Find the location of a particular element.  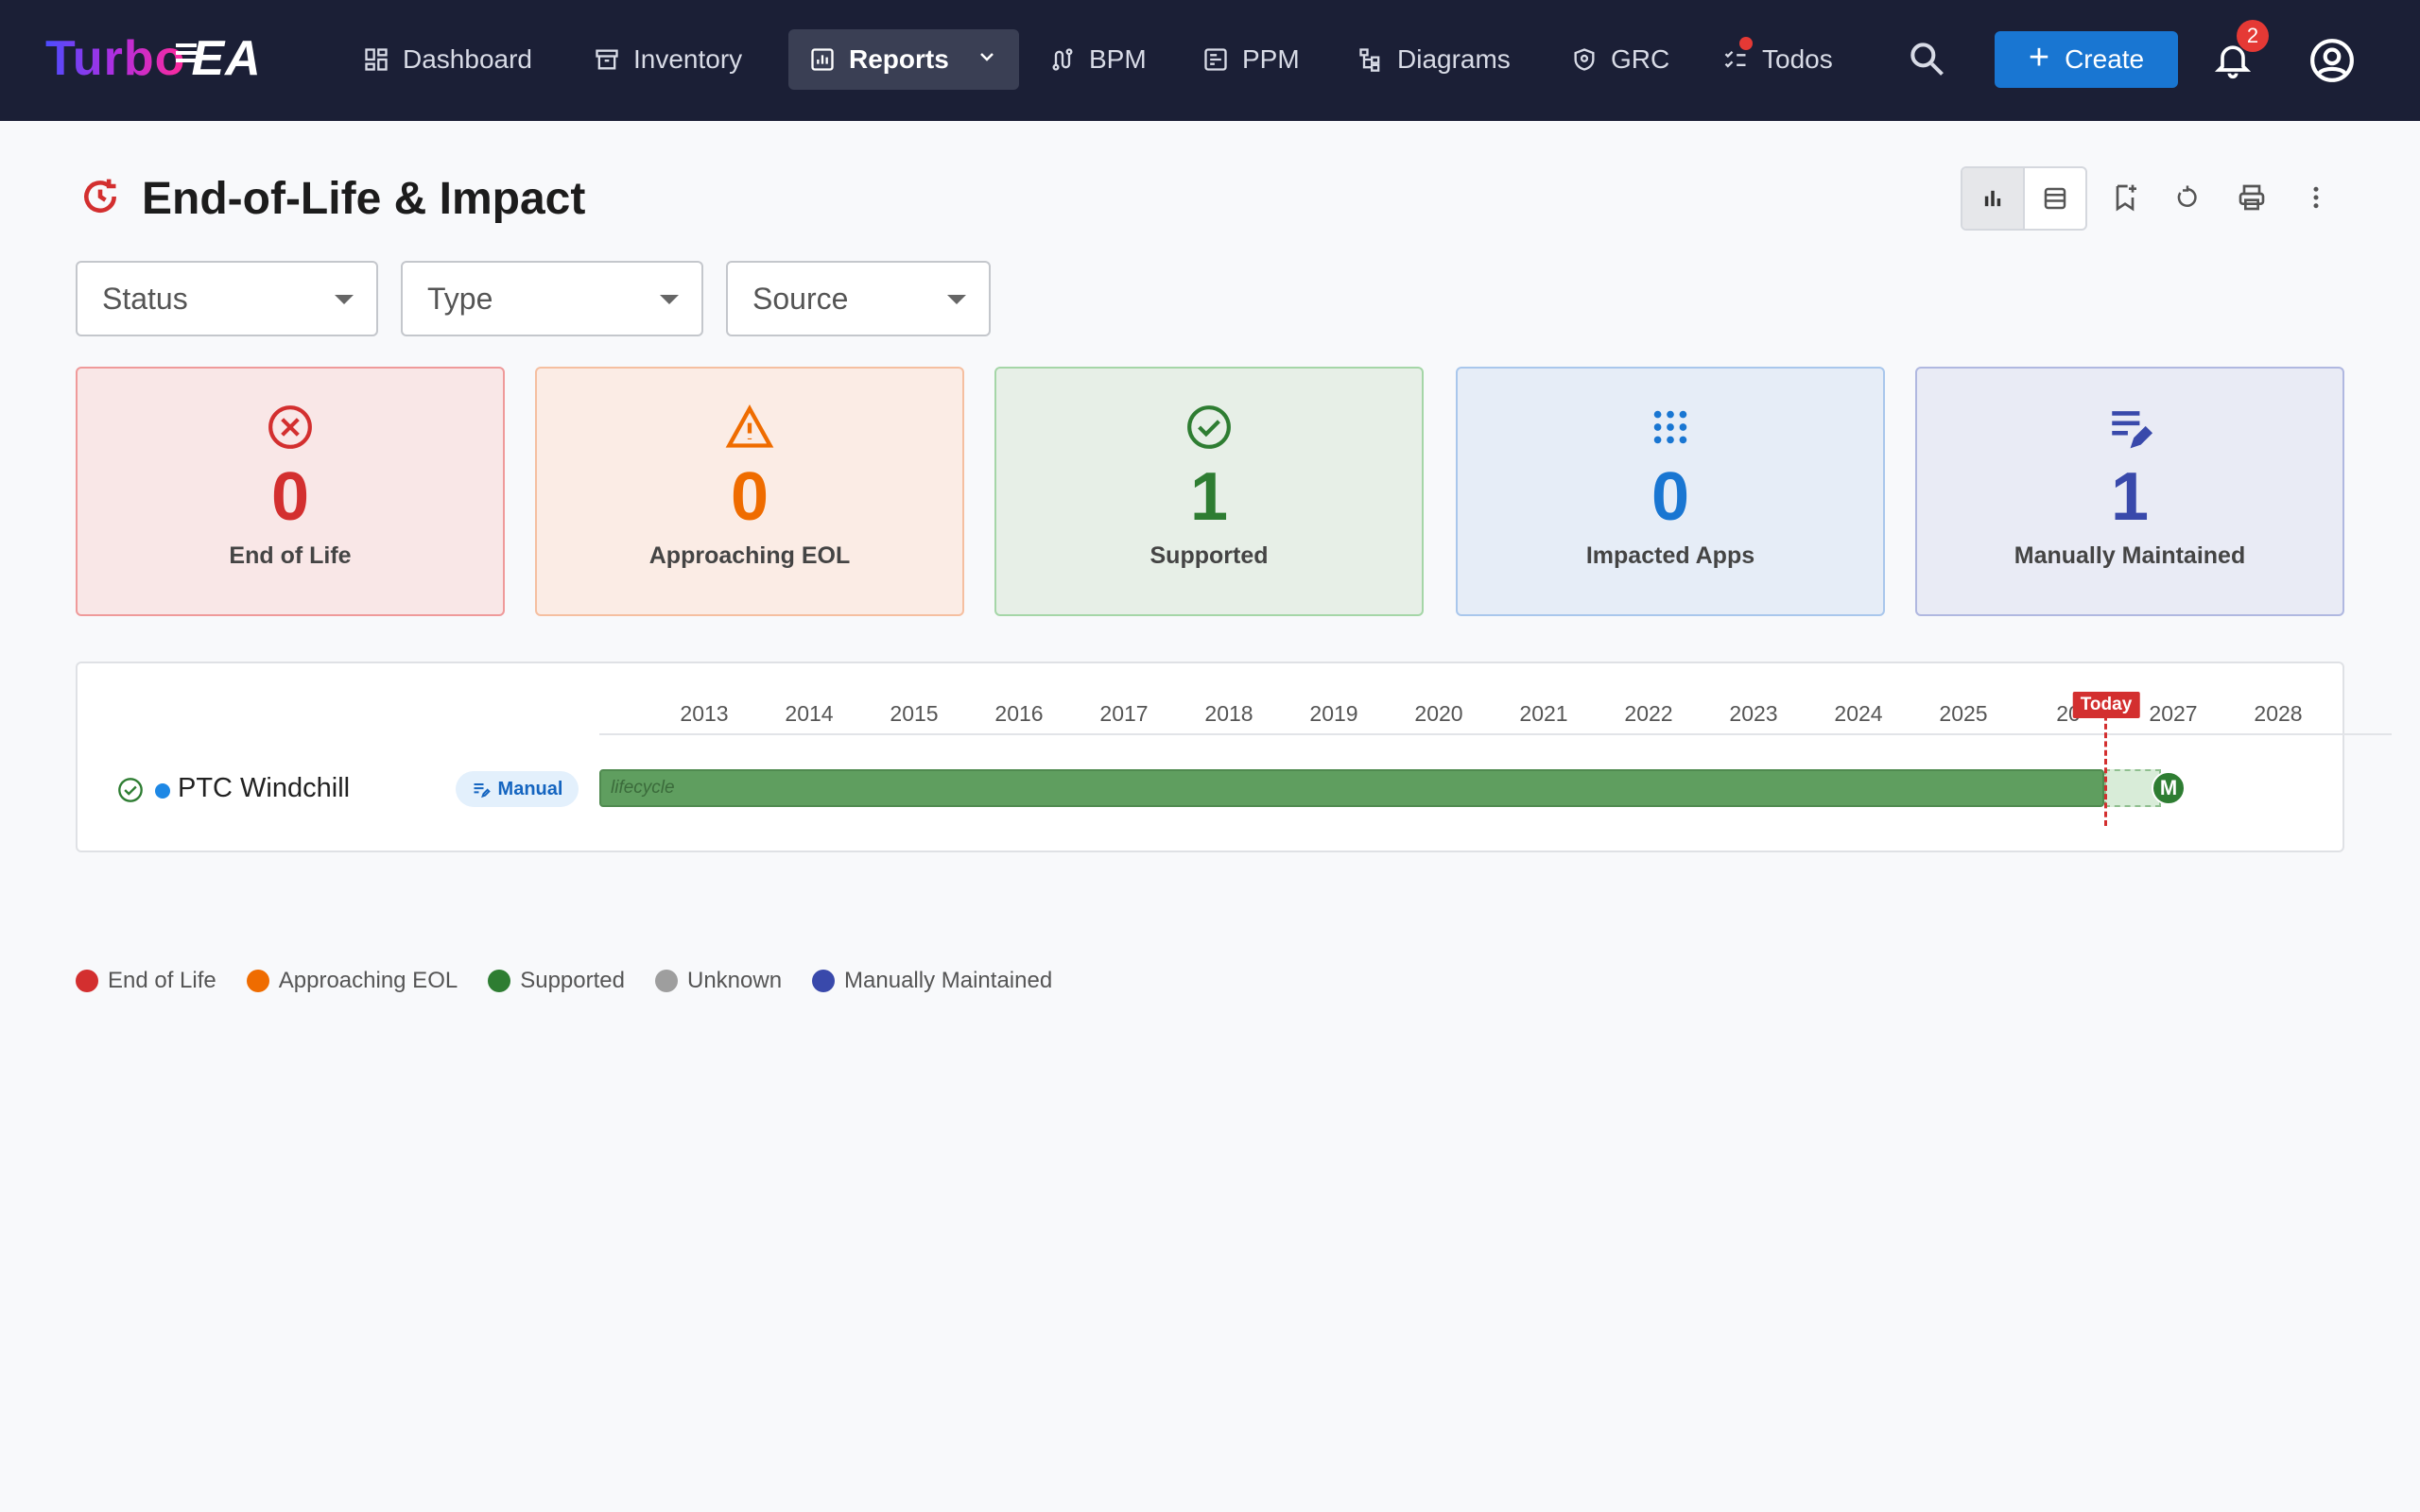

kpi-end-of-life-value: 0 is located at coordinates (290, 497).